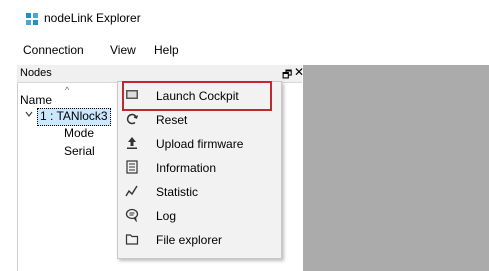  Describe the element at coordinates (67, 90) in the screenshot. I see `sort-ascending-icon: ^` at that location.